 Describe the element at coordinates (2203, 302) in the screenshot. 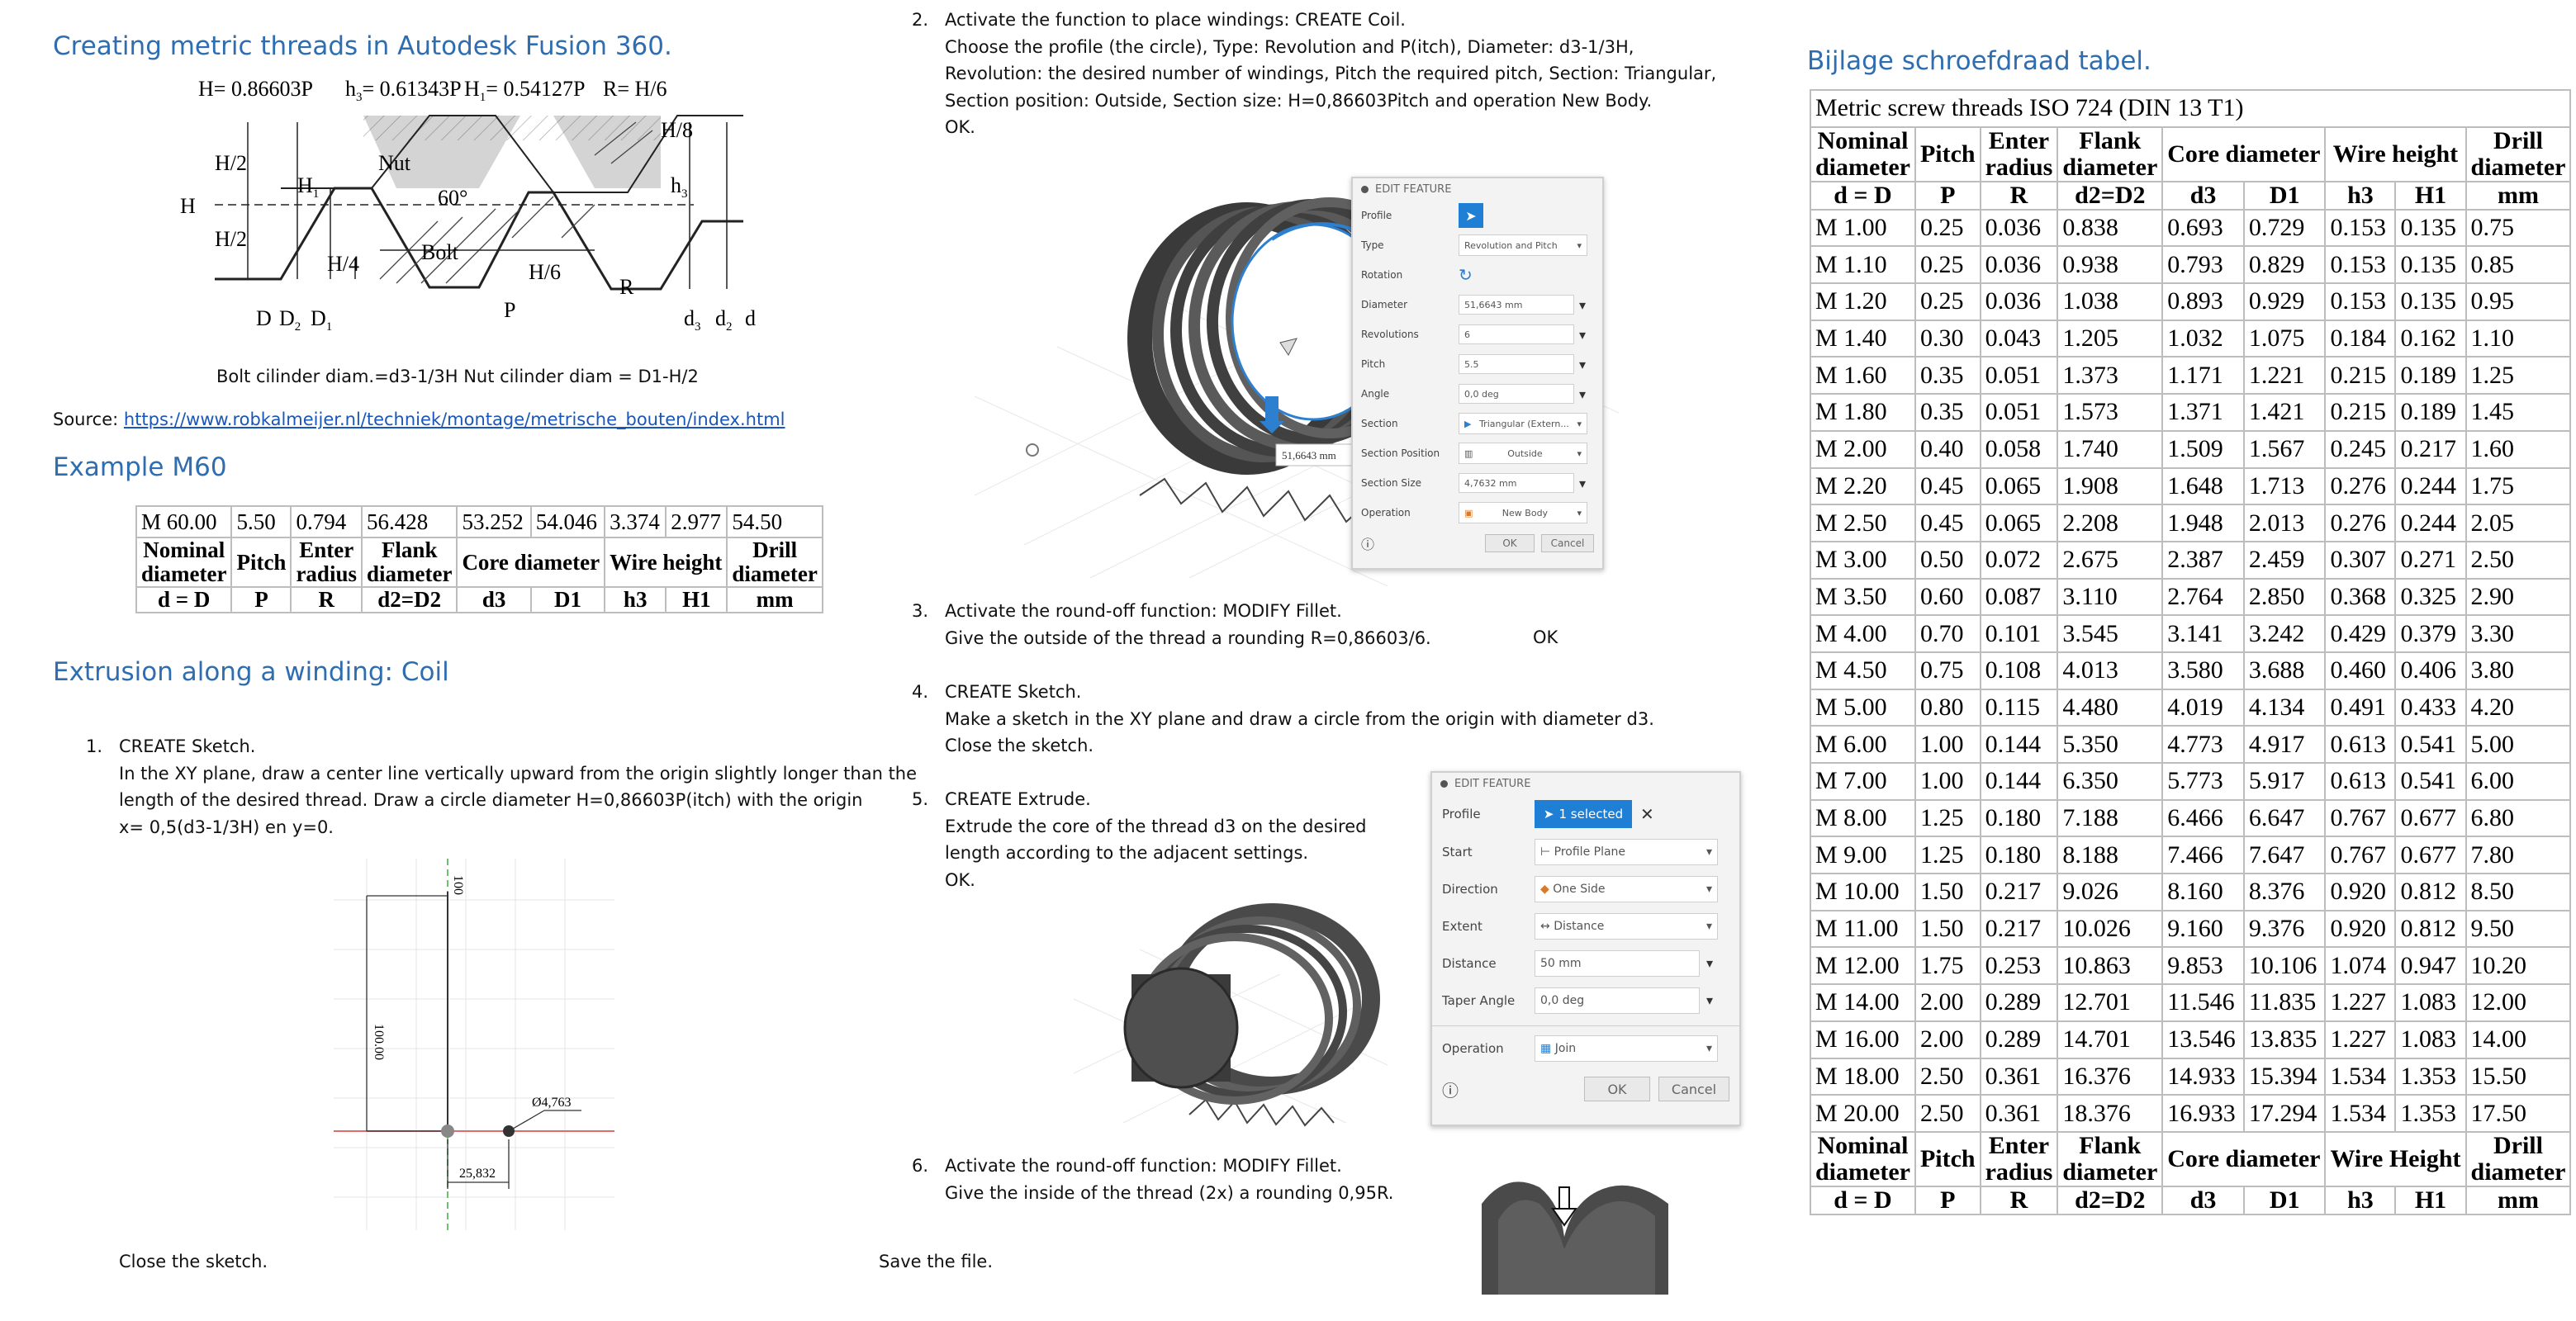

I see `table-cell: 0.893` at that location.